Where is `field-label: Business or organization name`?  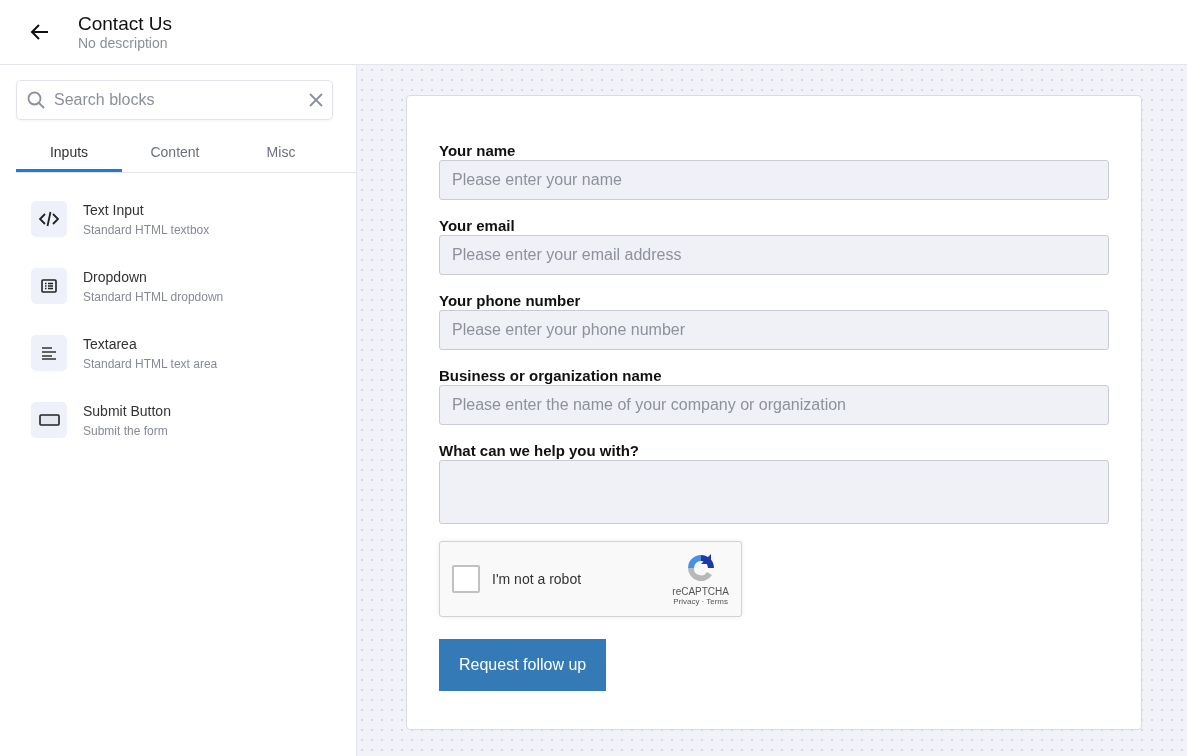 field-label: Business or organization name is located at coordinates (551, 376).